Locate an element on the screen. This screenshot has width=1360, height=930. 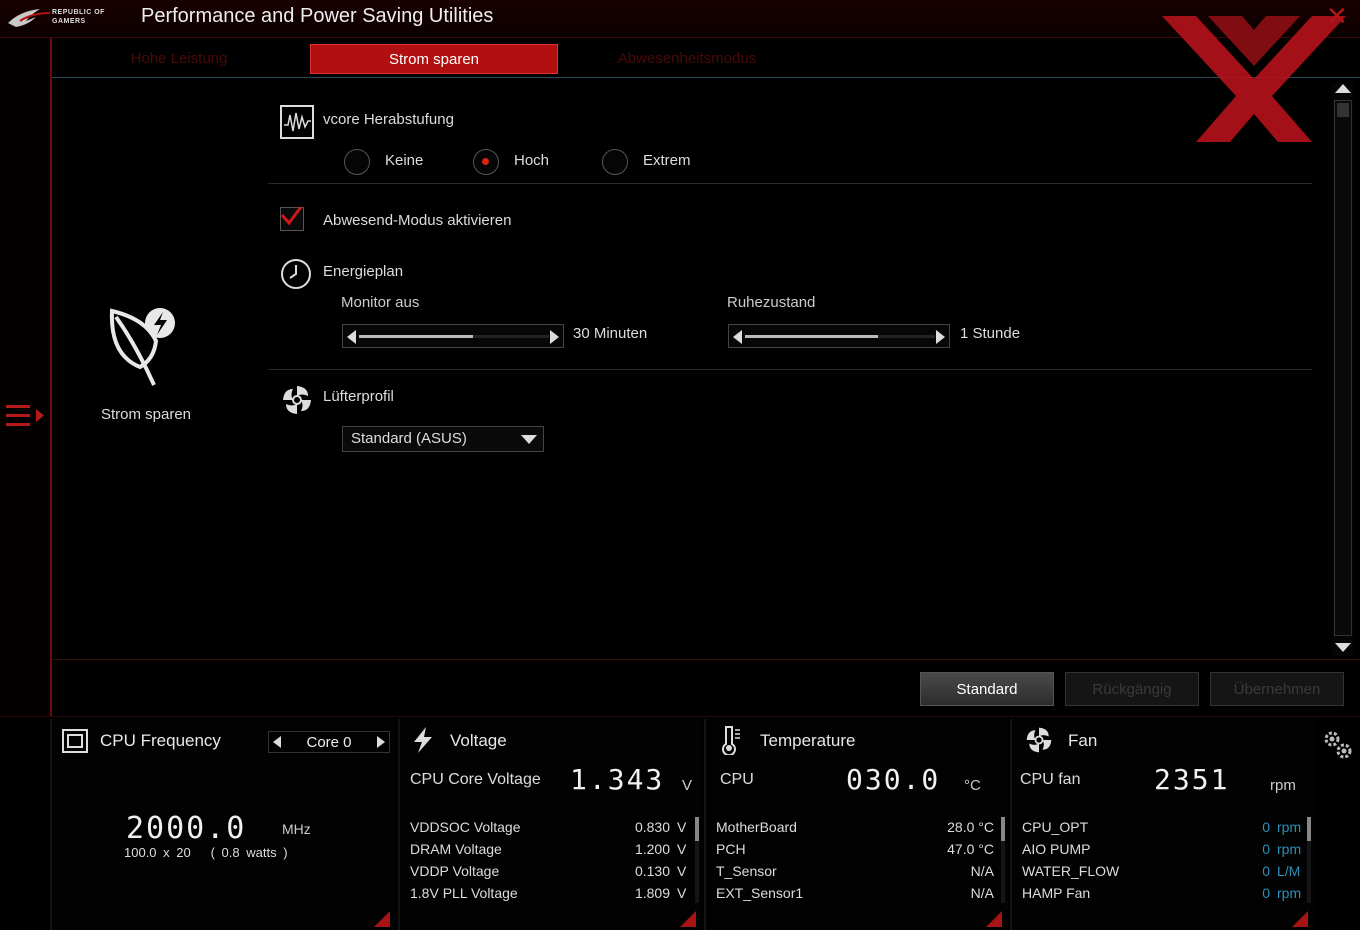
voltage-row-value: 0.830 is located at coordinates (652, 827).